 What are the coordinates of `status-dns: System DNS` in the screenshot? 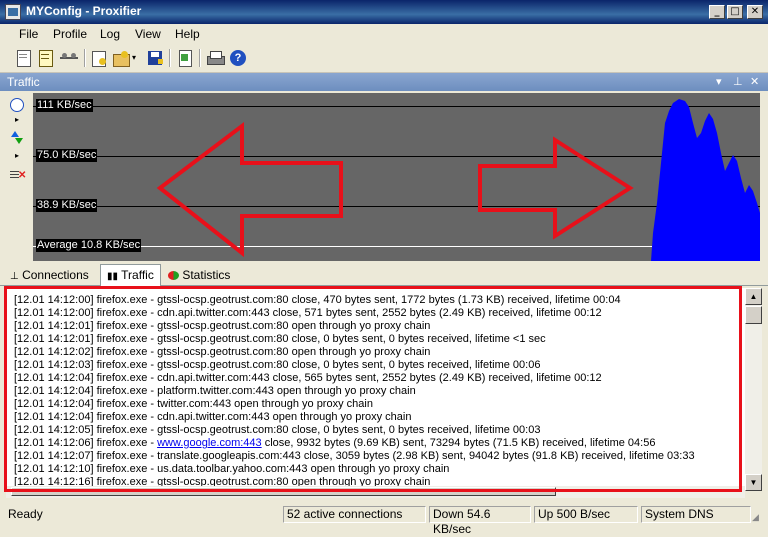 It's located at (696, 514).